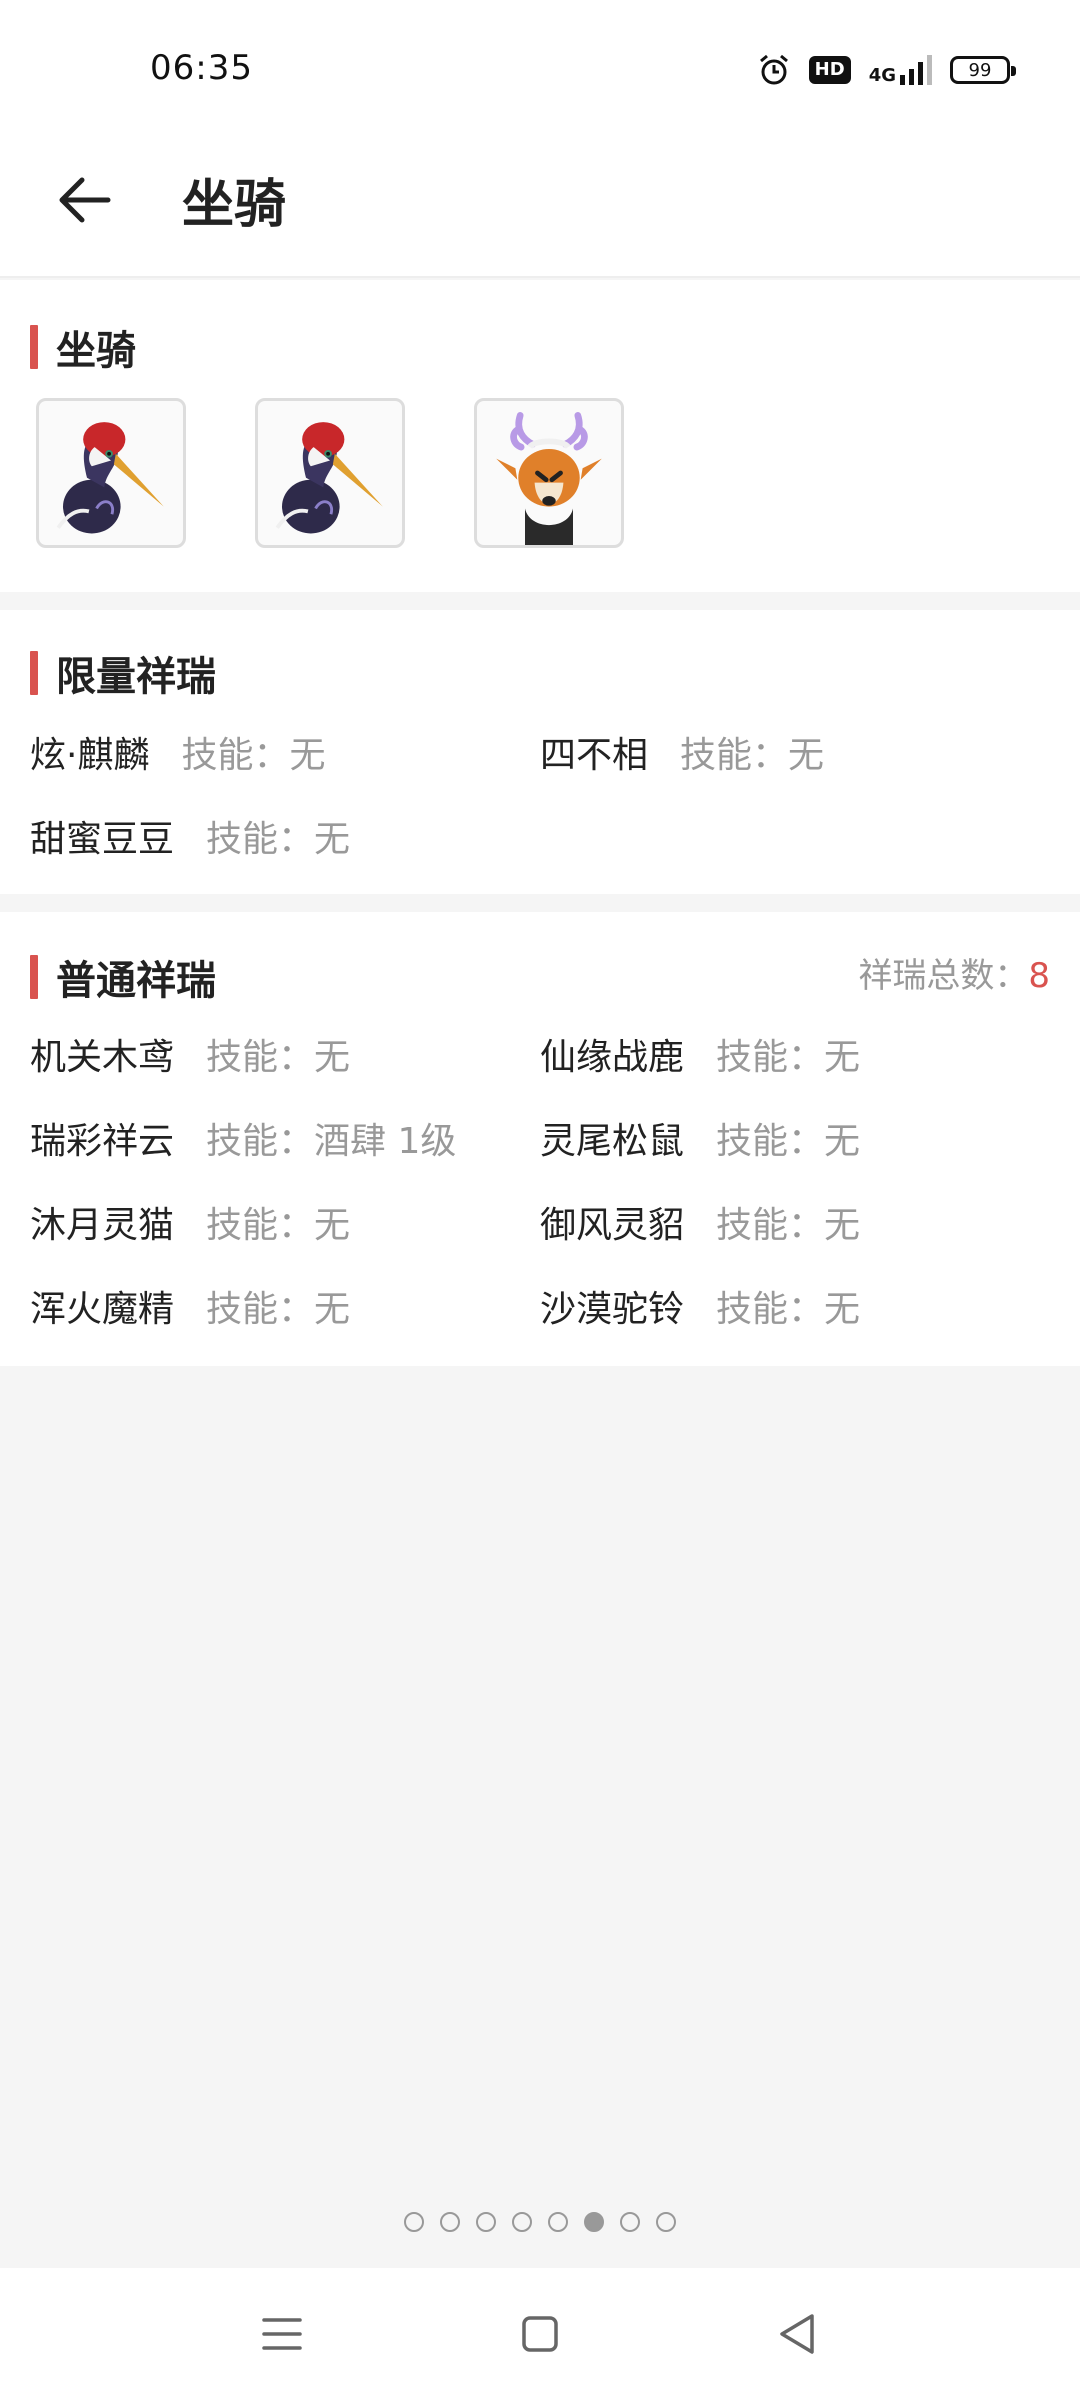  I want to click on item-name: 沙漠驼铃, so click(612, 1309).